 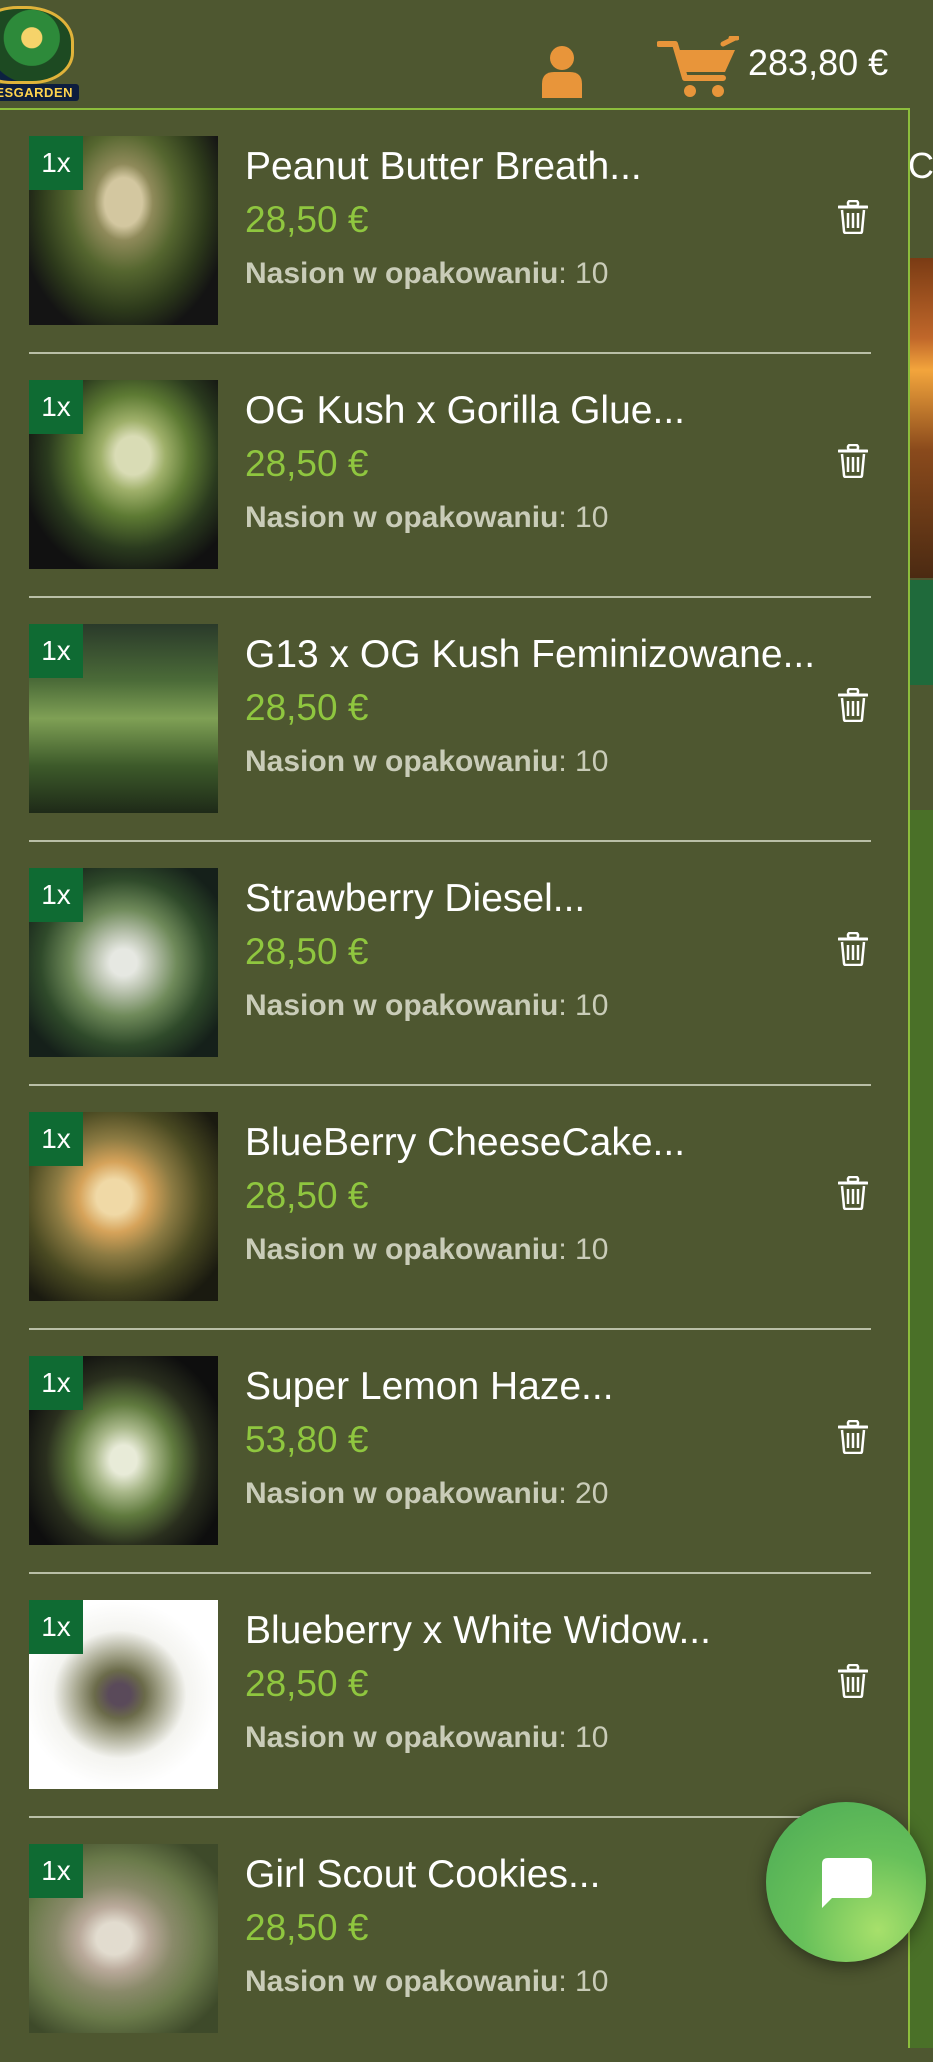 I want to click on logo-text: MESGARDEN, so click(x=40, y=92).